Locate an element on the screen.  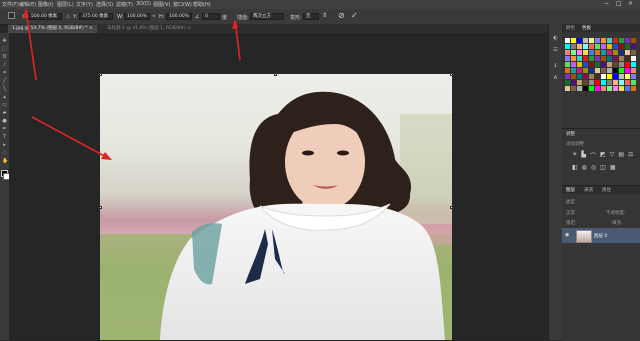
posterize-icon: ▦ is located at coordinates (613, 167).